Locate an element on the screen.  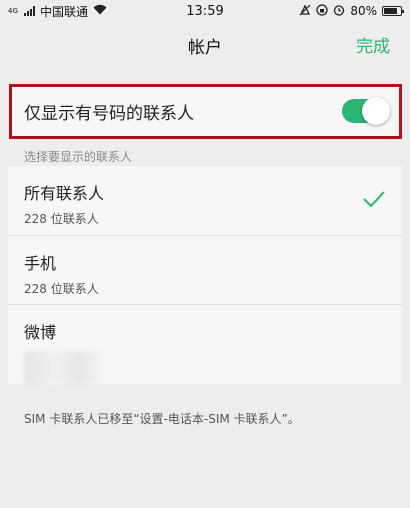
blurred-count is located at coordinates (63, 368).